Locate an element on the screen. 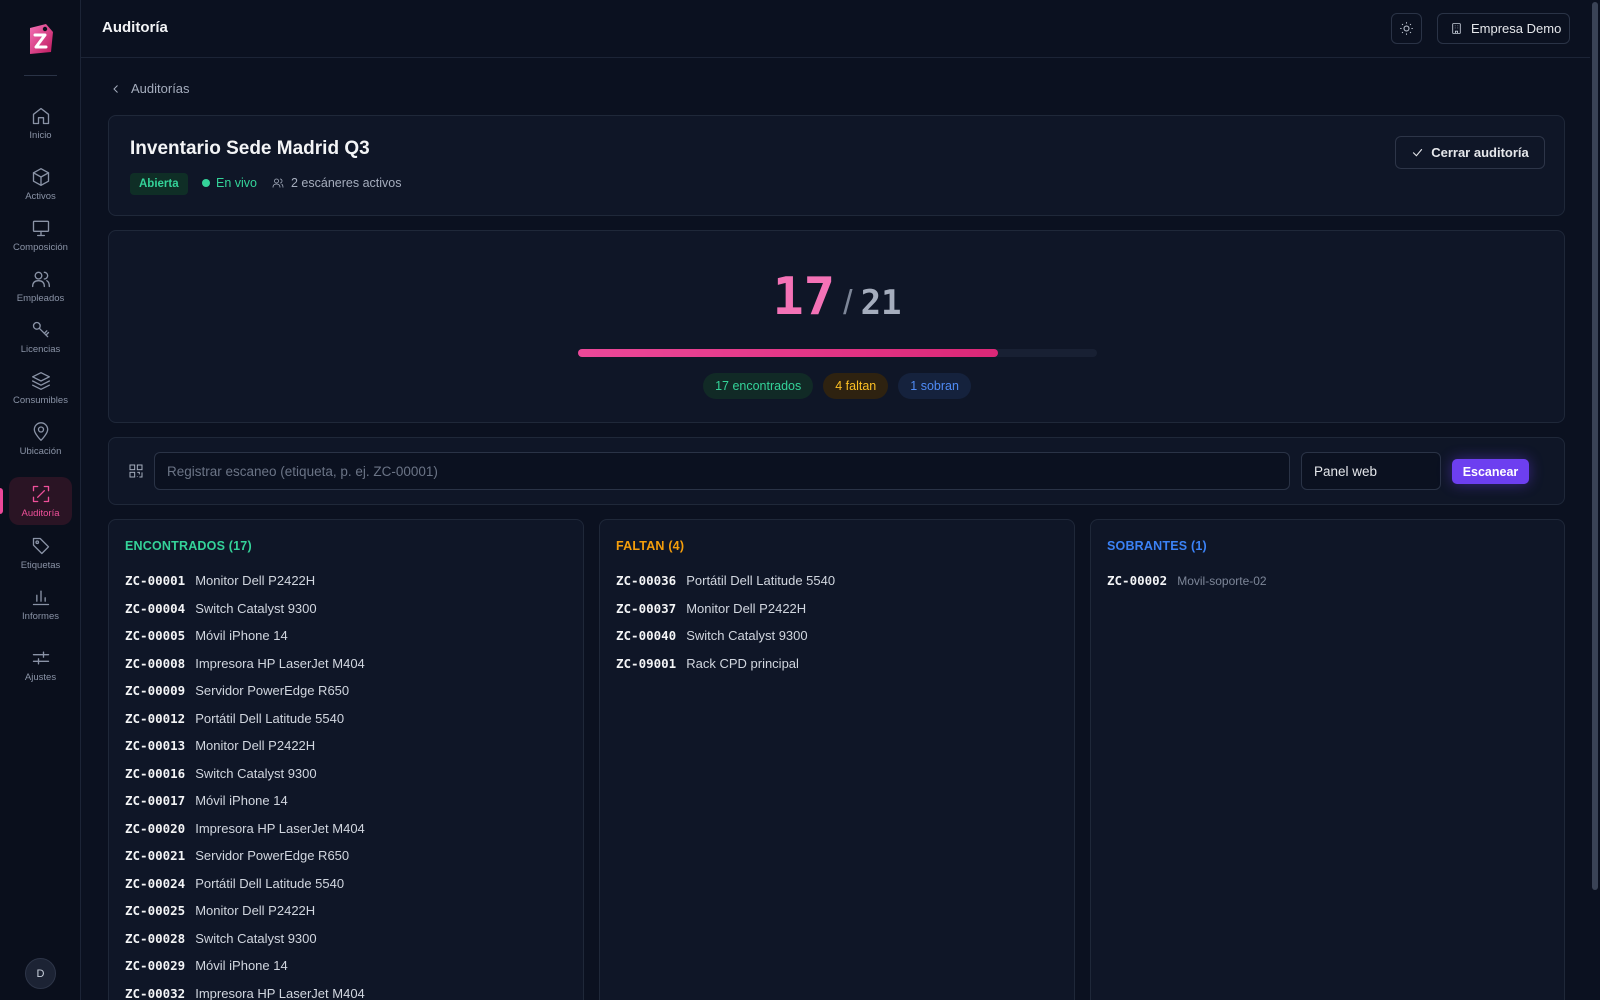 This screenshot has width=1600, height=1000. asset-code: ZC-00036 is located at coordinates (646, 581).